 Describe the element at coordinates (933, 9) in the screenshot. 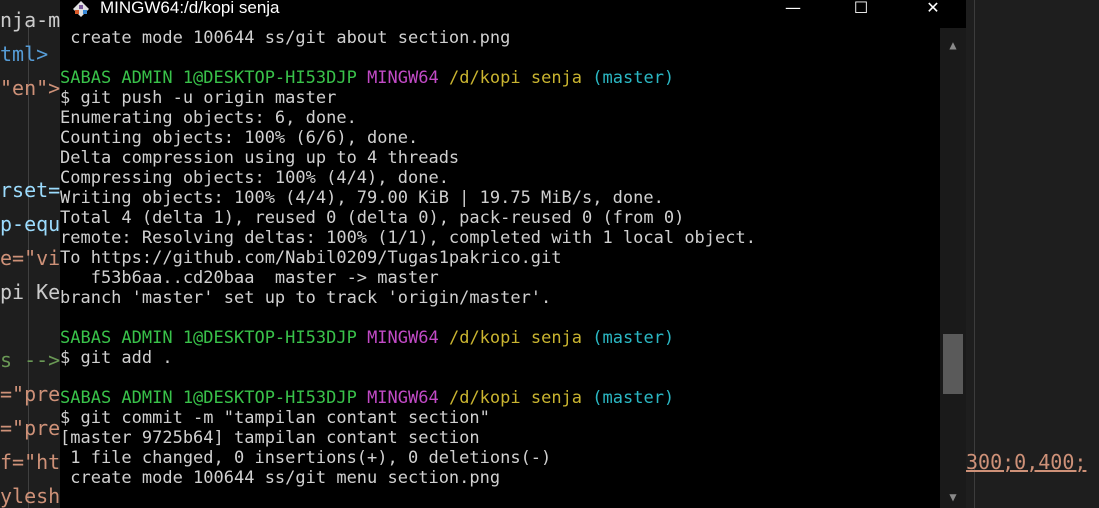

I see `close-button: ✕` at that location.